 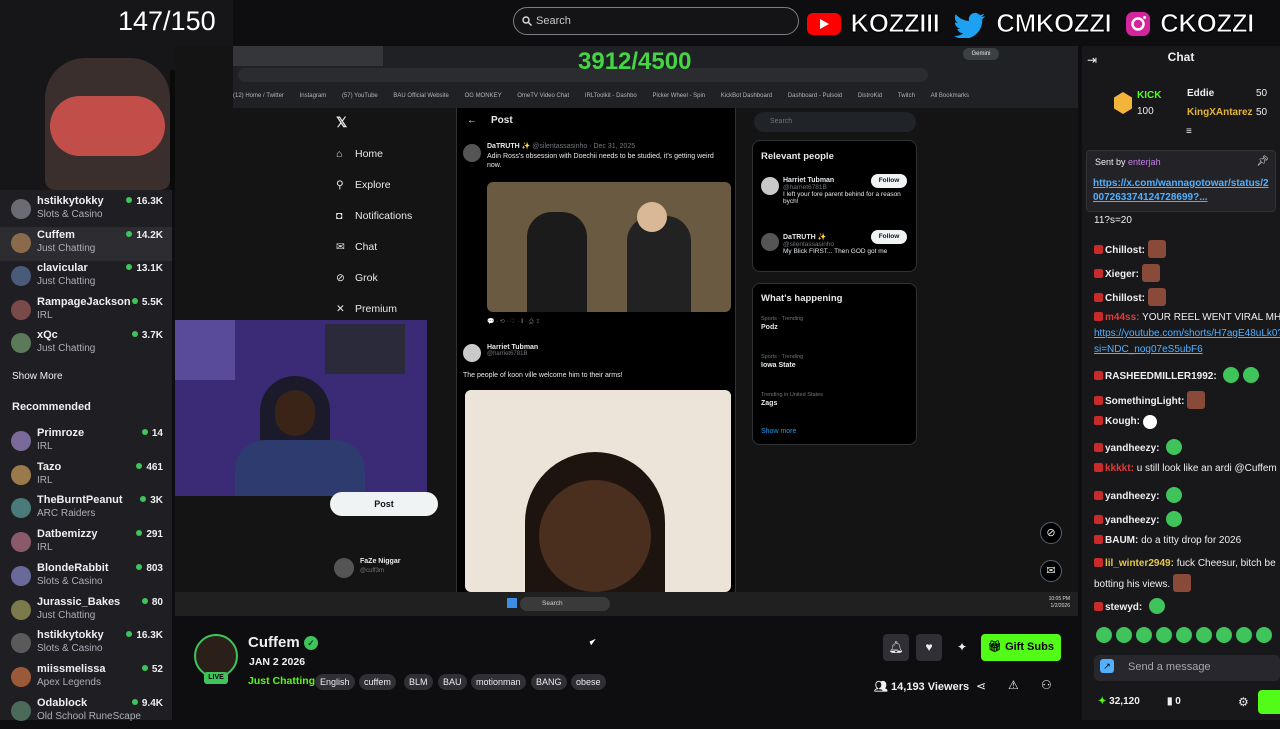 I want to click on chat-message: RASHEEDMILLER1992:, so click(x=1177, y=375).